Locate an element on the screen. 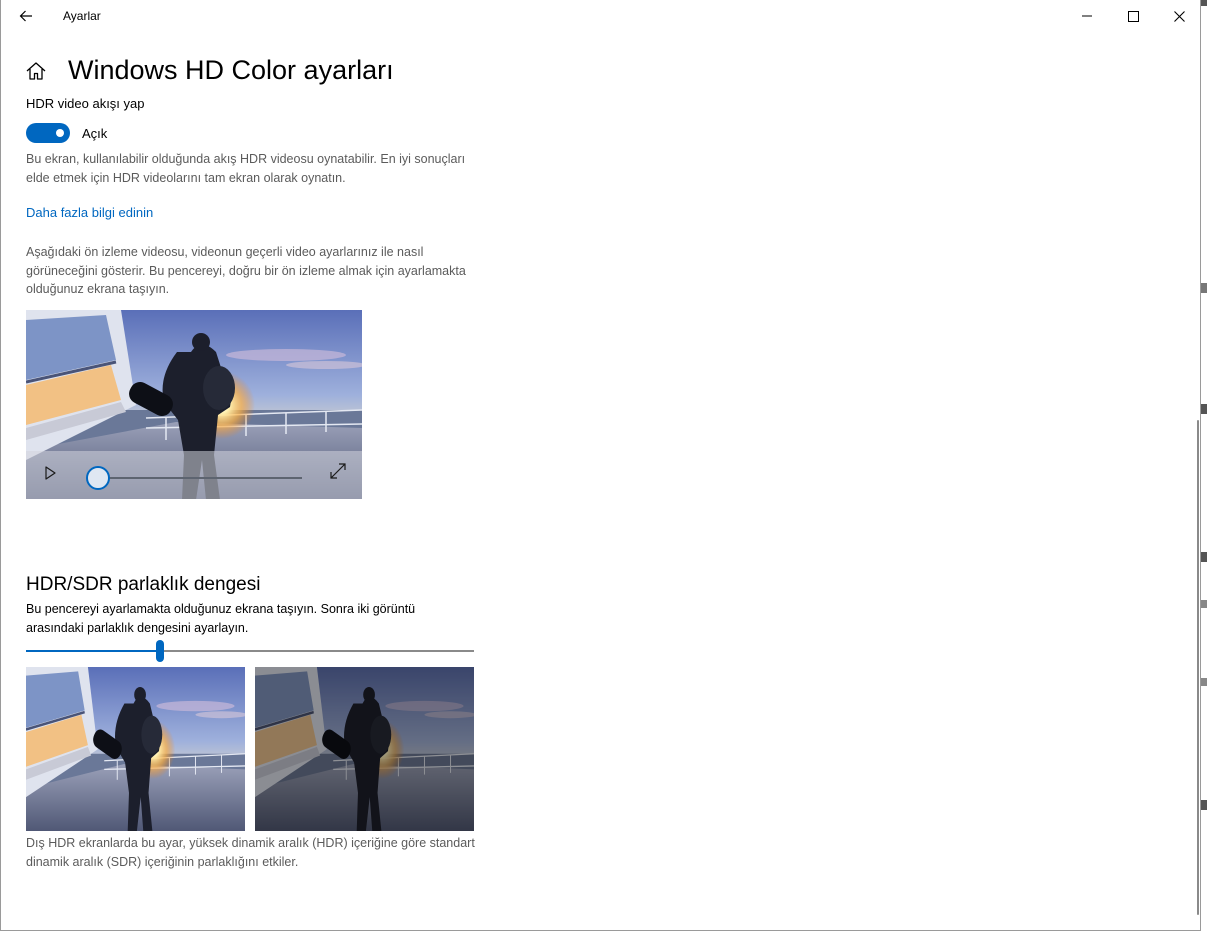 The image size is (1207, 935). slider-track is located at coordinates (317, 651).